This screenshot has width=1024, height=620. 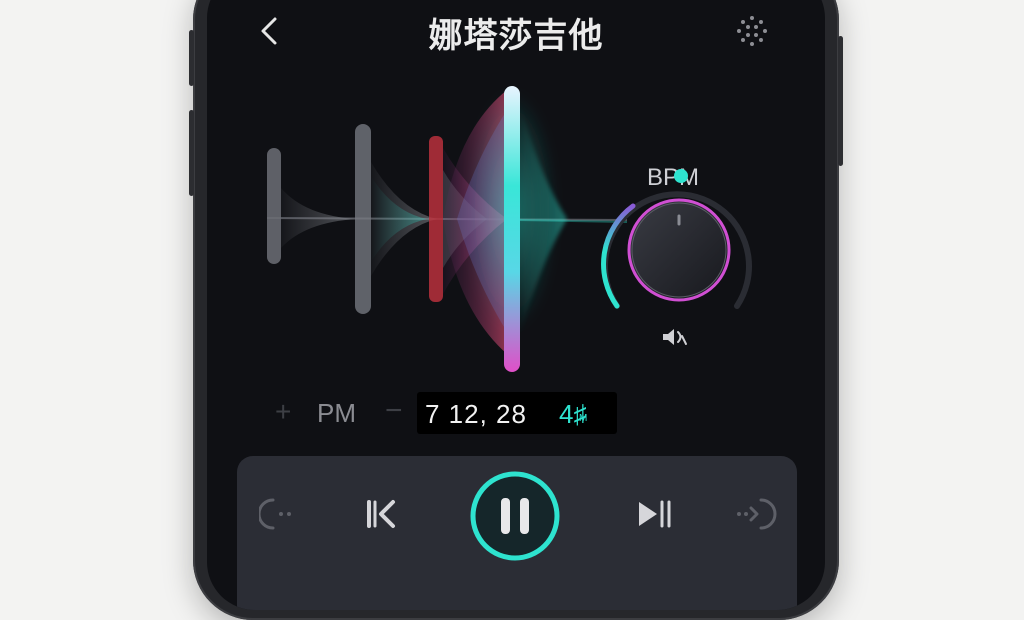 I want to click on wave-bar-main, so click(x=512, y=229).